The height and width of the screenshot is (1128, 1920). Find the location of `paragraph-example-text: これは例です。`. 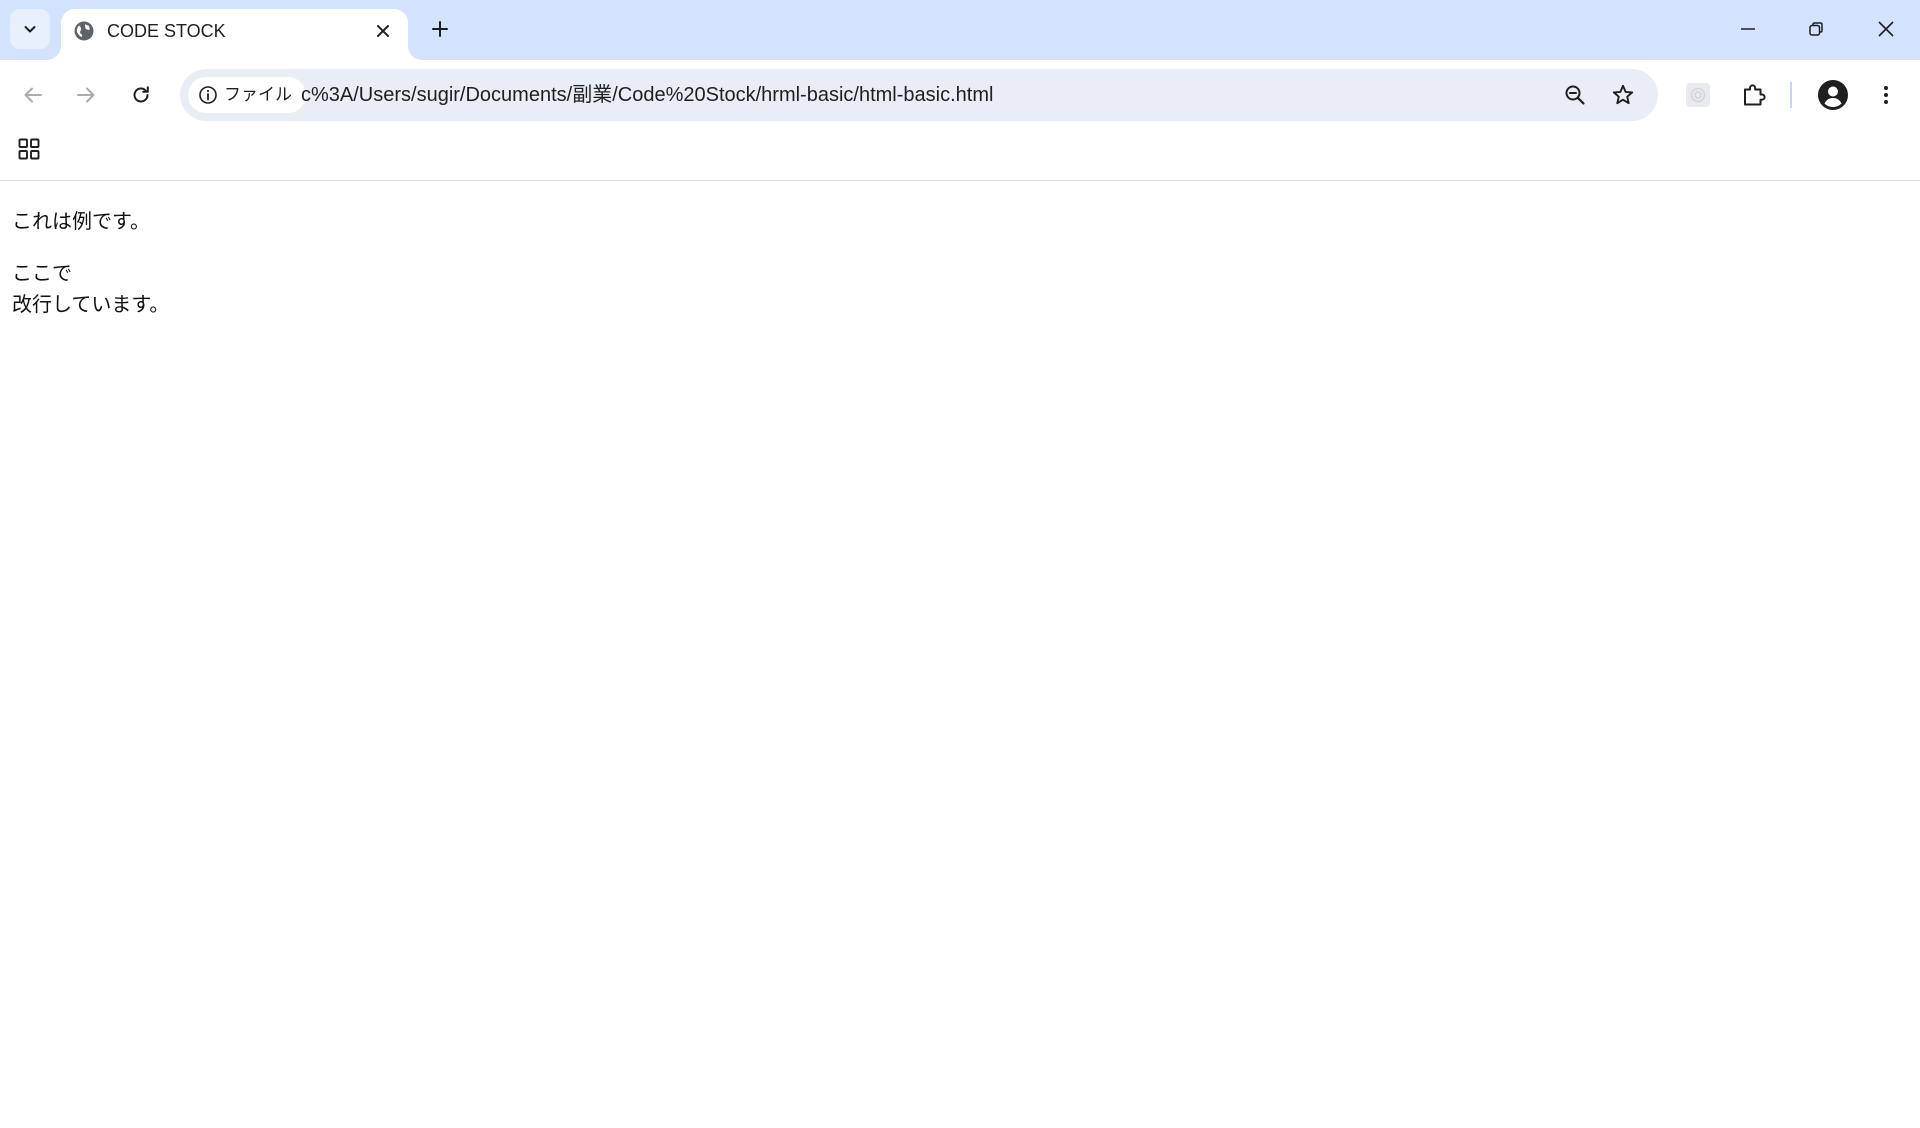

paragraph-example-text: これは例です。 is located at coordinates (81, 221).